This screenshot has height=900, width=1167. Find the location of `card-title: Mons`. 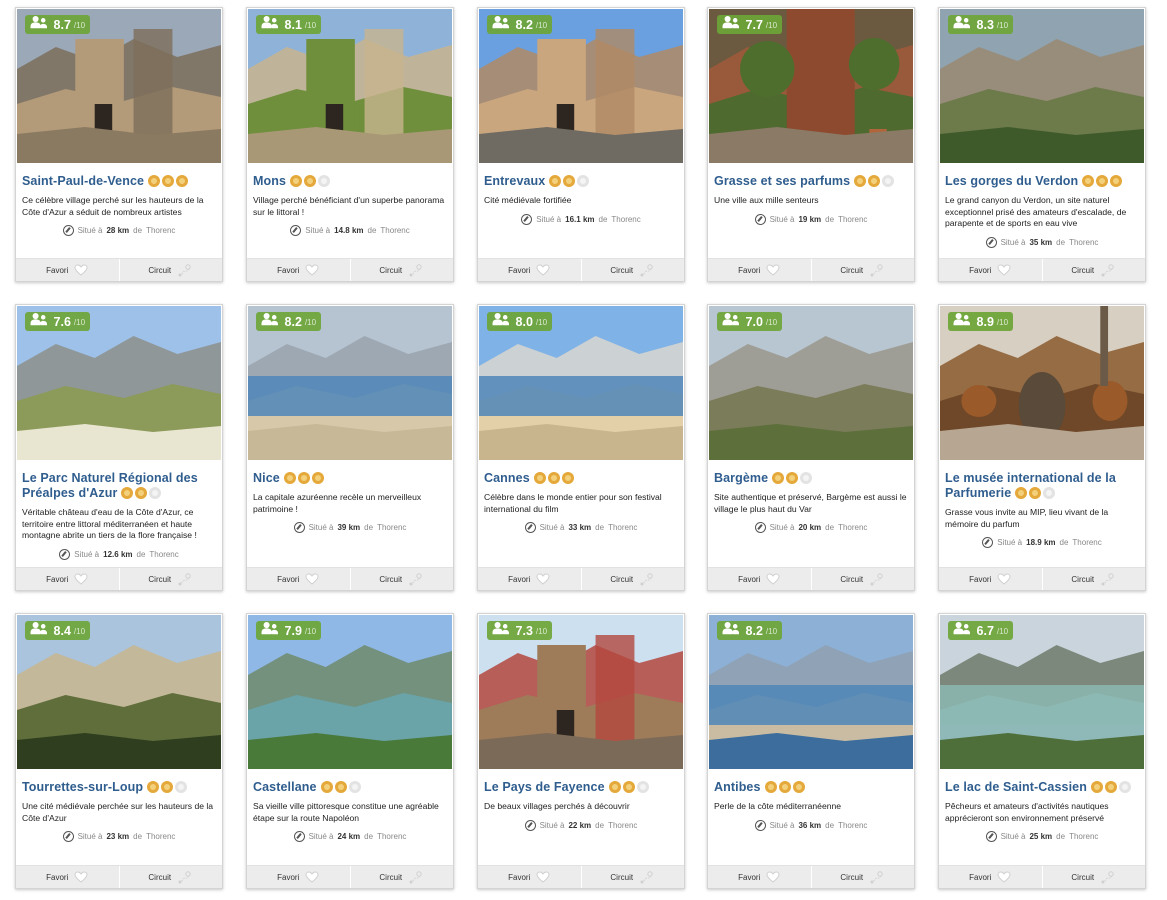

card-title: Mons is located at coordinates (350, 181).